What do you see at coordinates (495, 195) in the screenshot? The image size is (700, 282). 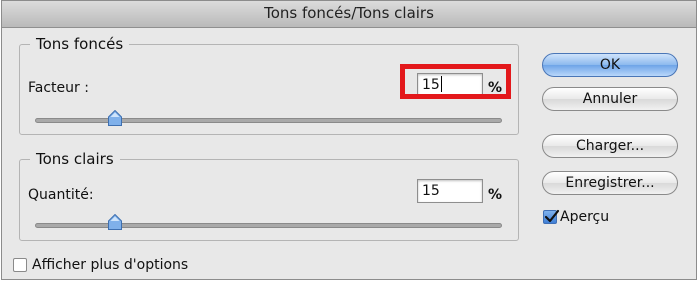 I see `highlights-amount-unit: %` at bounding box center [495, 195].